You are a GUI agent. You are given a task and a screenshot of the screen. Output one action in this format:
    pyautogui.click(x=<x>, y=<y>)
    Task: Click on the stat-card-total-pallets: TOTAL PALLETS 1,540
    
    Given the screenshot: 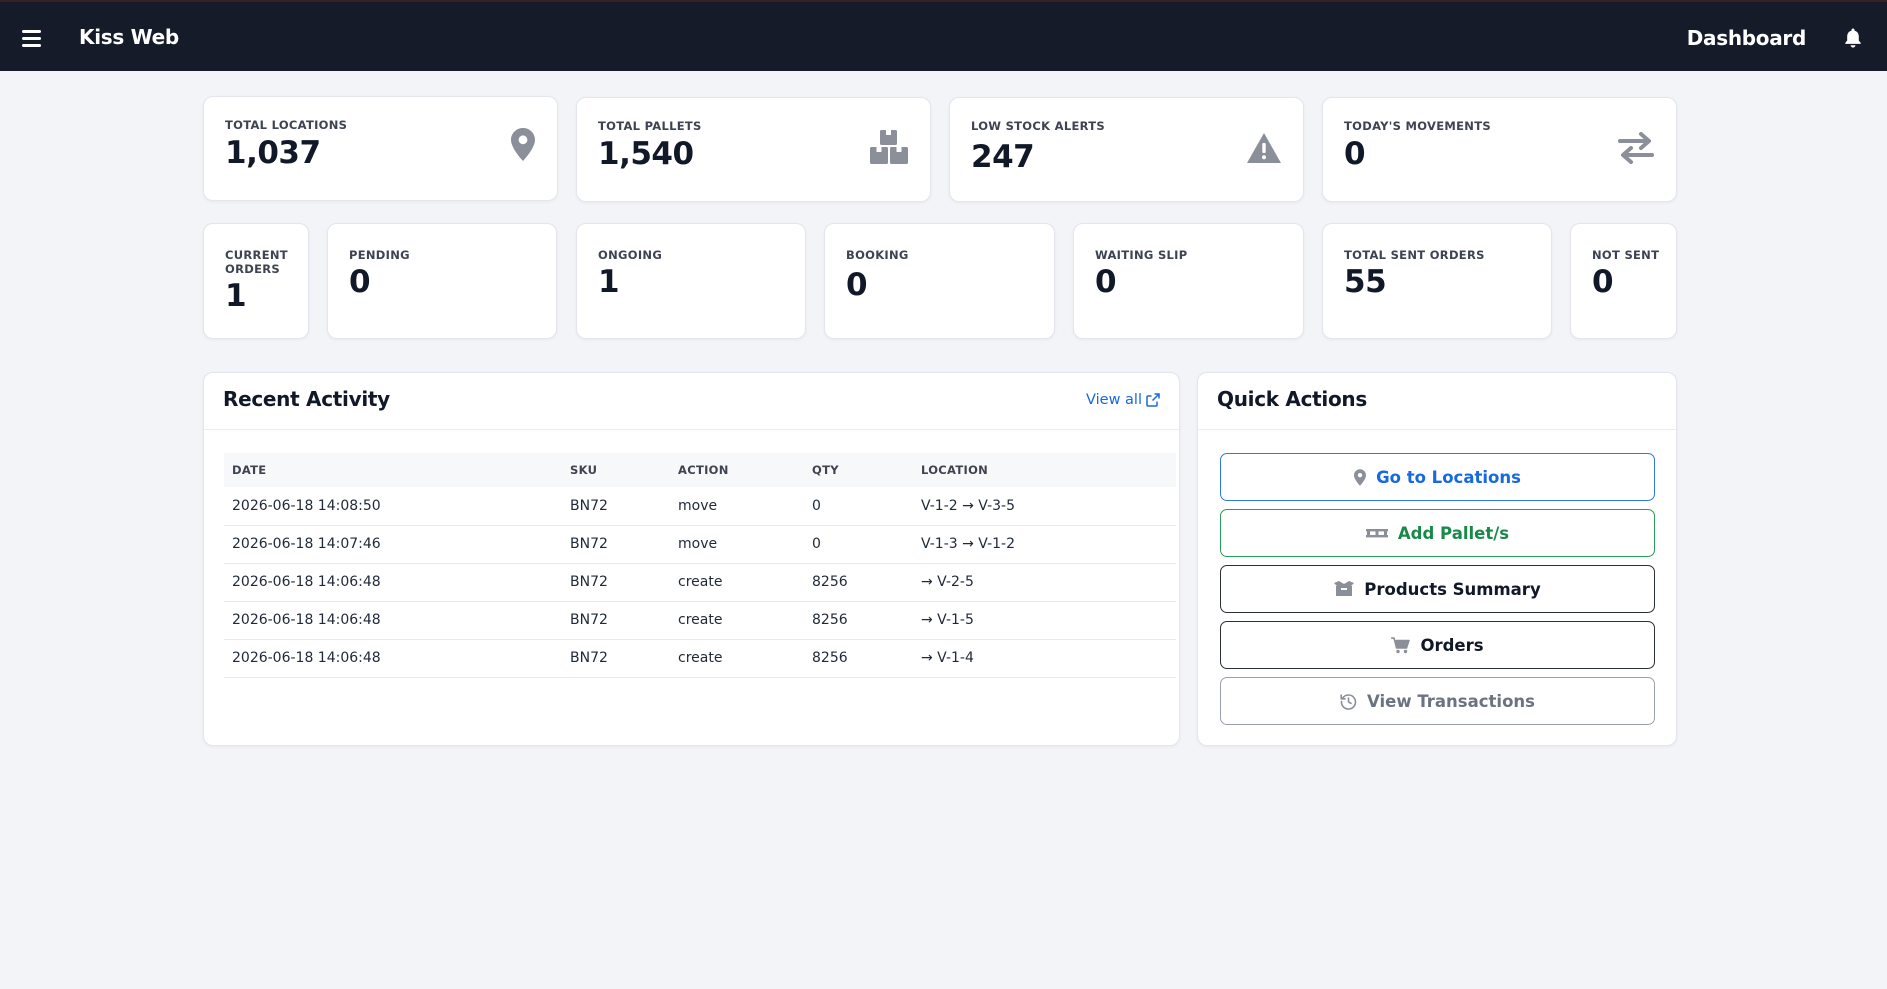 What is the action you would take?
    pyautogui.click(x=753, y=149)
    